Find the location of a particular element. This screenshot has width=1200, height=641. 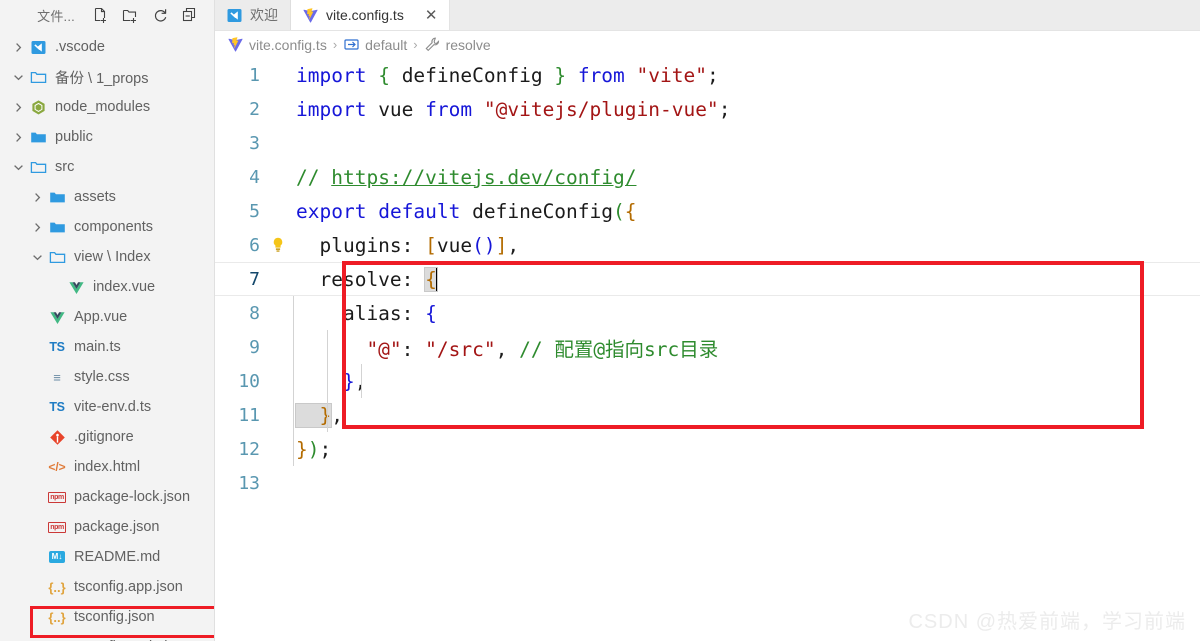

file-tree-item: npm package.json is located at coordinates (107, 527).